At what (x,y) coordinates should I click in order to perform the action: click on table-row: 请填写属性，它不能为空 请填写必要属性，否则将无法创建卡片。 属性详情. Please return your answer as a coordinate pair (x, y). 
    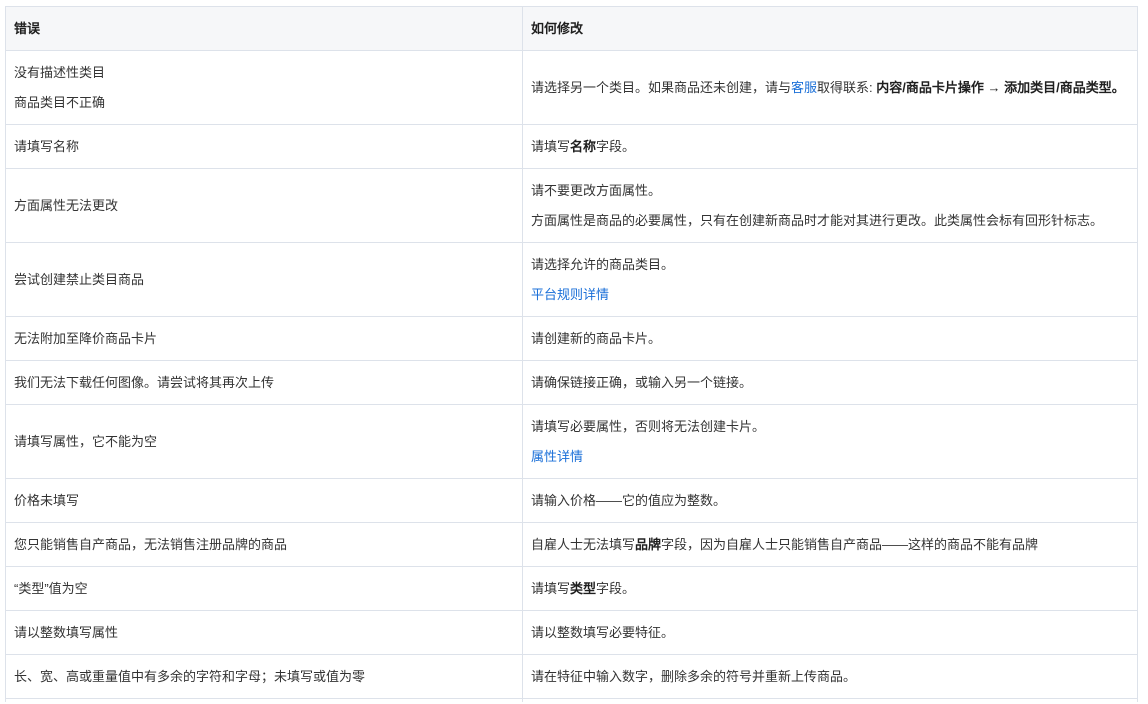
    Looking at the image, I should click on (571, 441).